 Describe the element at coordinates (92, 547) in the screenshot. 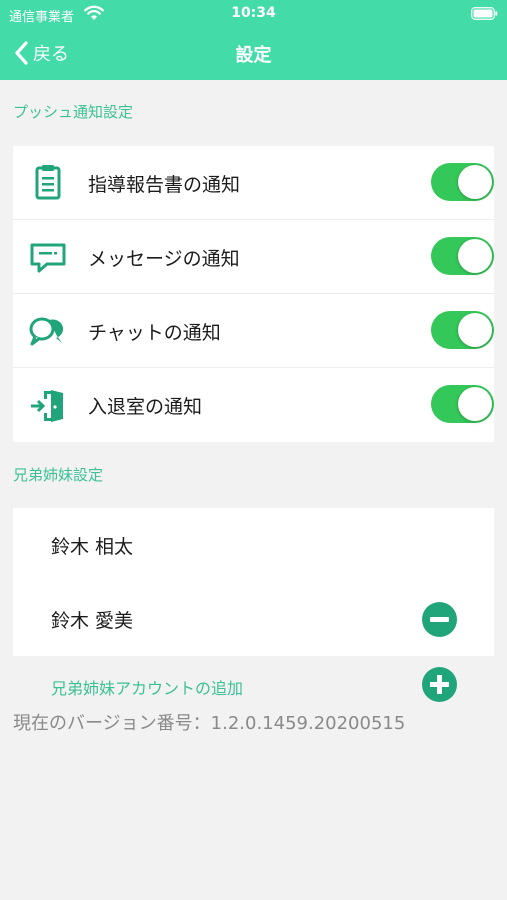

I see `sibling-name: 鈴木 相太` at that location.